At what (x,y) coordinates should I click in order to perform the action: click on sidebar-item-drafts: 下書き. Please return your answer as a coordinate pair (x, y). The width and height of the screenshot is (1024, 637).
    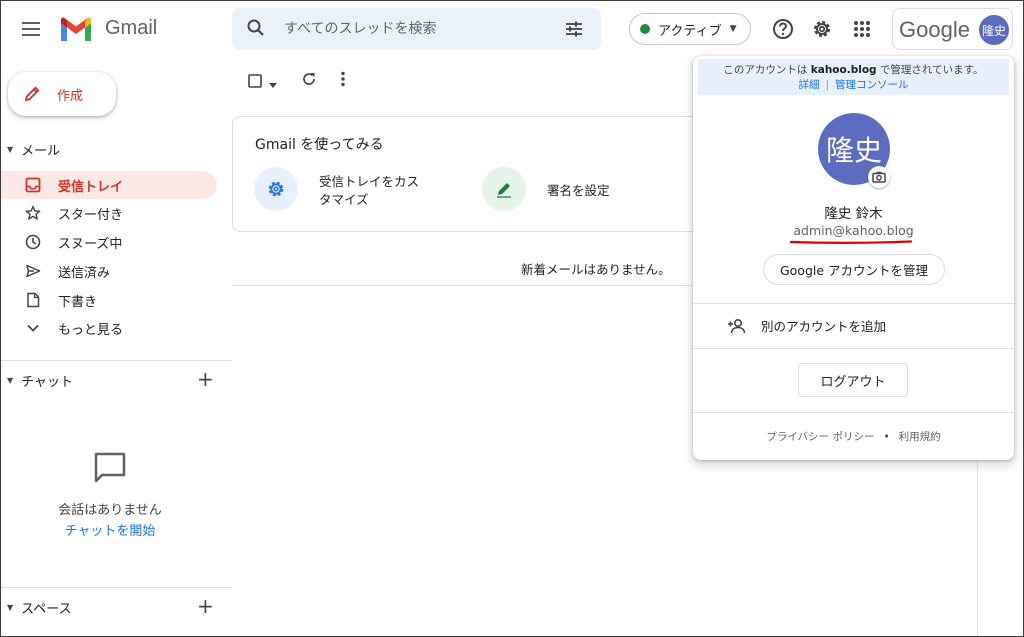
    Looking at the image, I should click on (109, 300).